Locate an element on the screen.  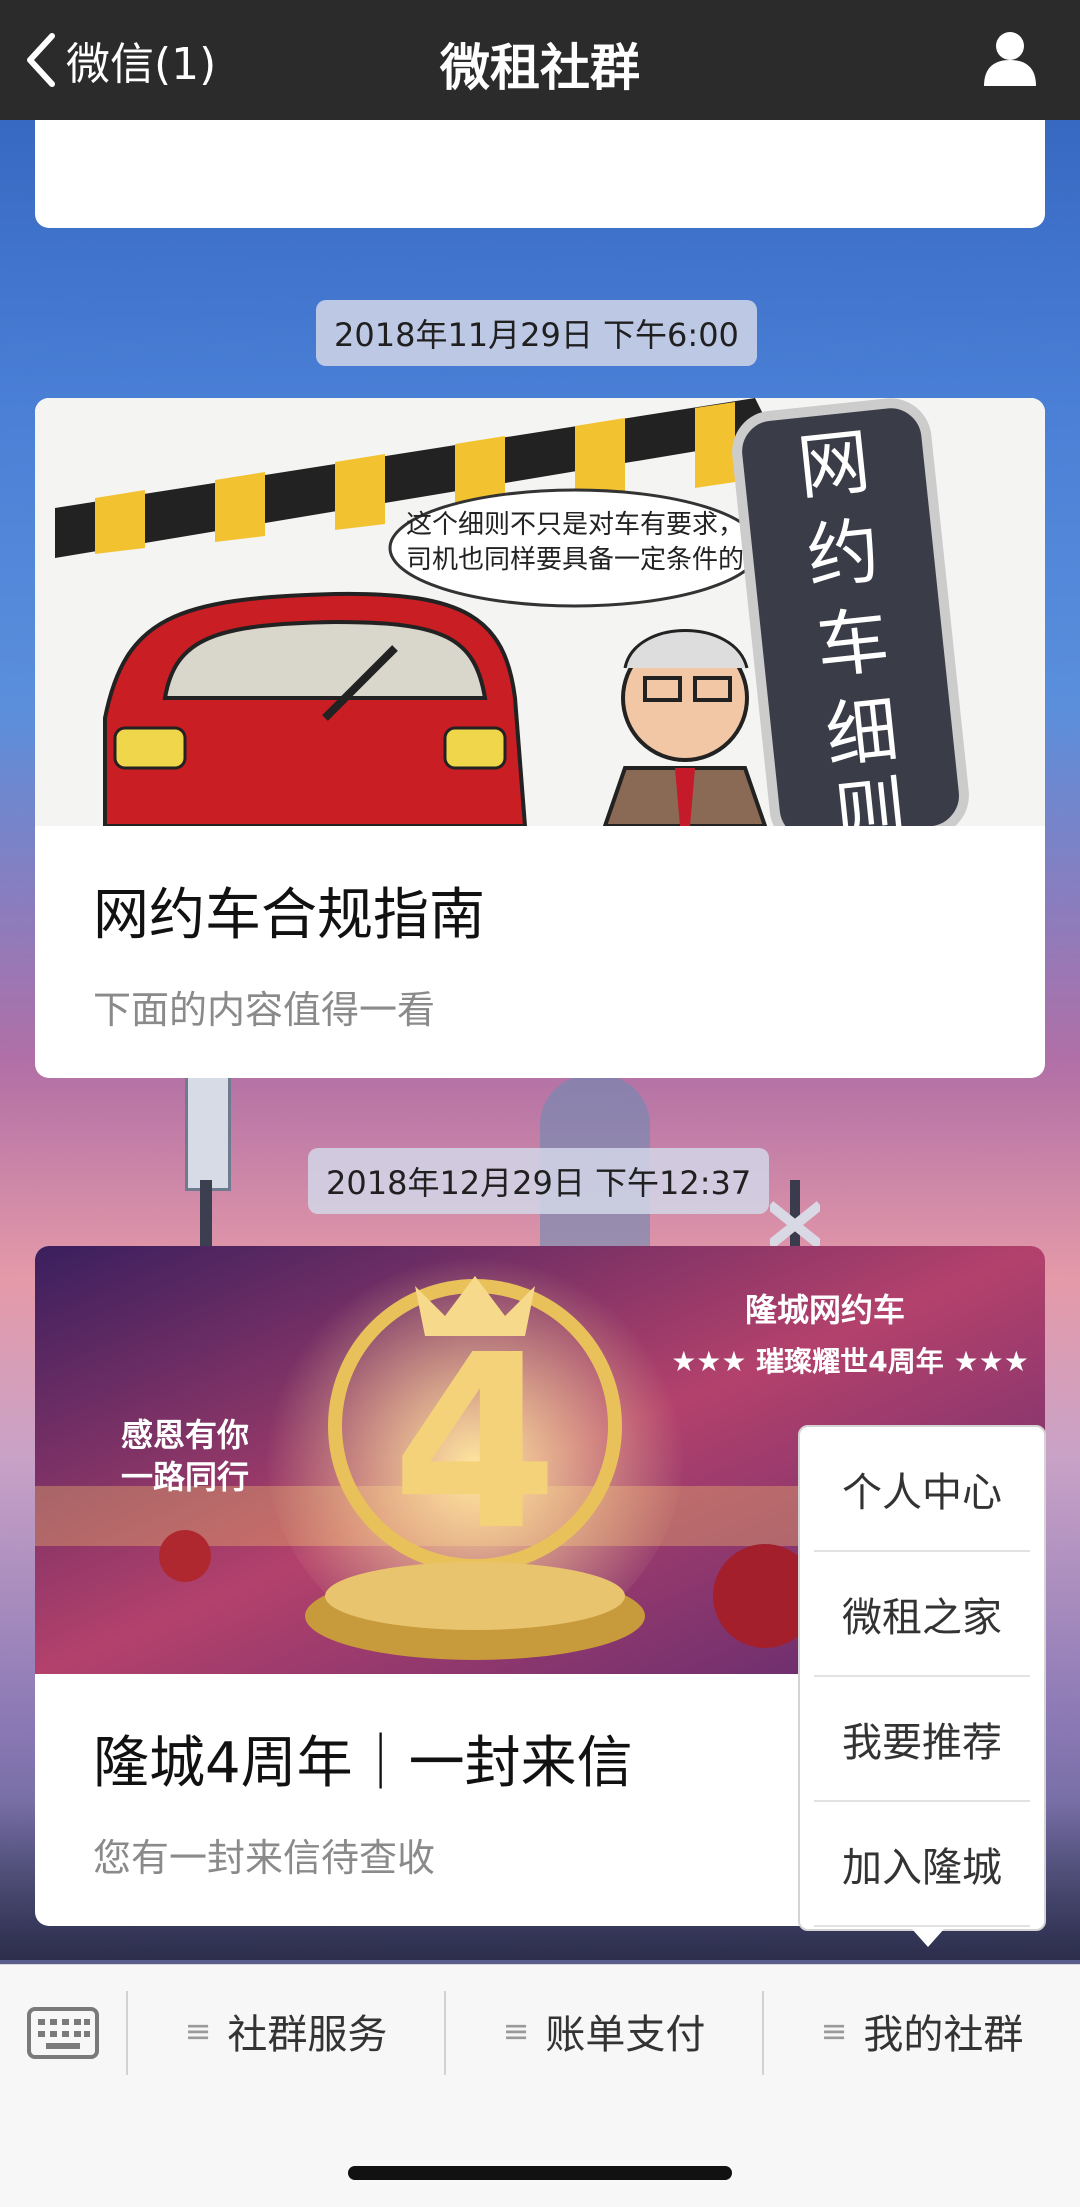
svg-text: 一路同行 is located at coordinates (185, 1477).